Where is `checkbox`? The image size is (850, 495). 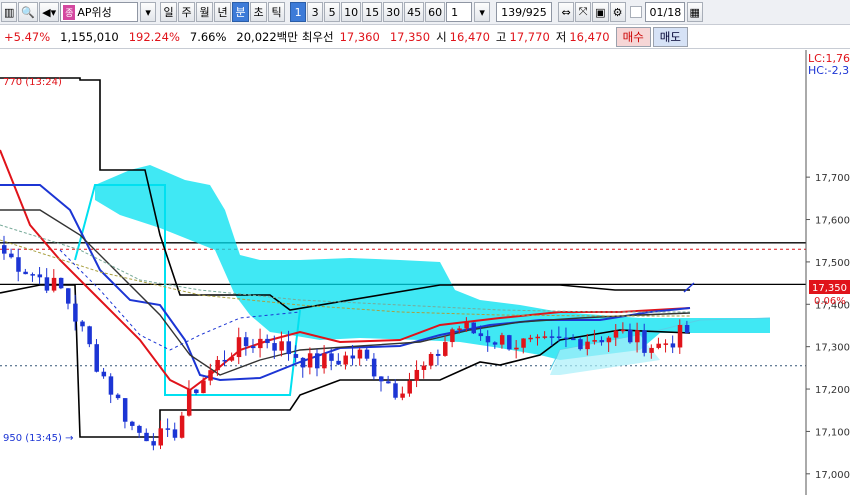 checkbox is located at coordinates (635, 12).